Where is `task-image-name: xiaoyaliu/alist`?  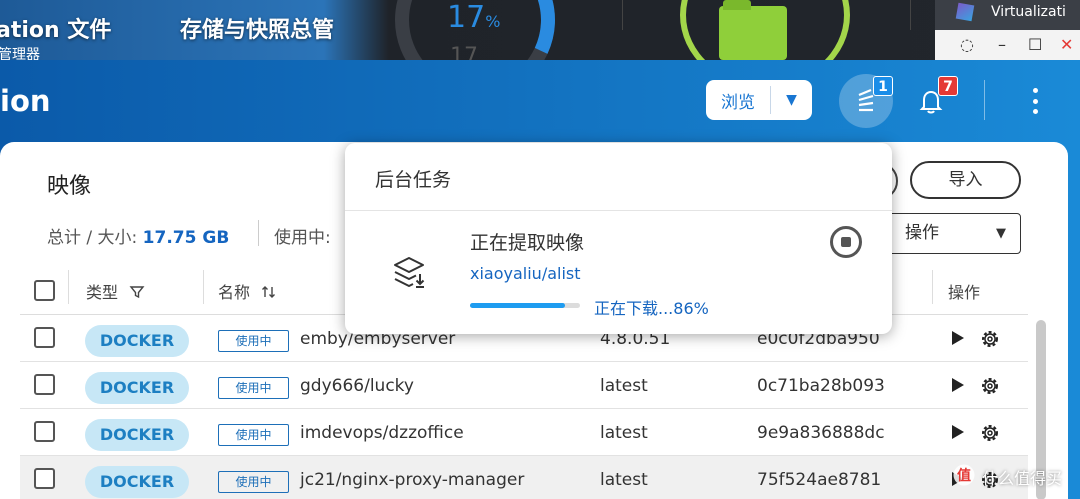 task-image-name: xiaoyaliu/alist is located at coordinates (525, 273).